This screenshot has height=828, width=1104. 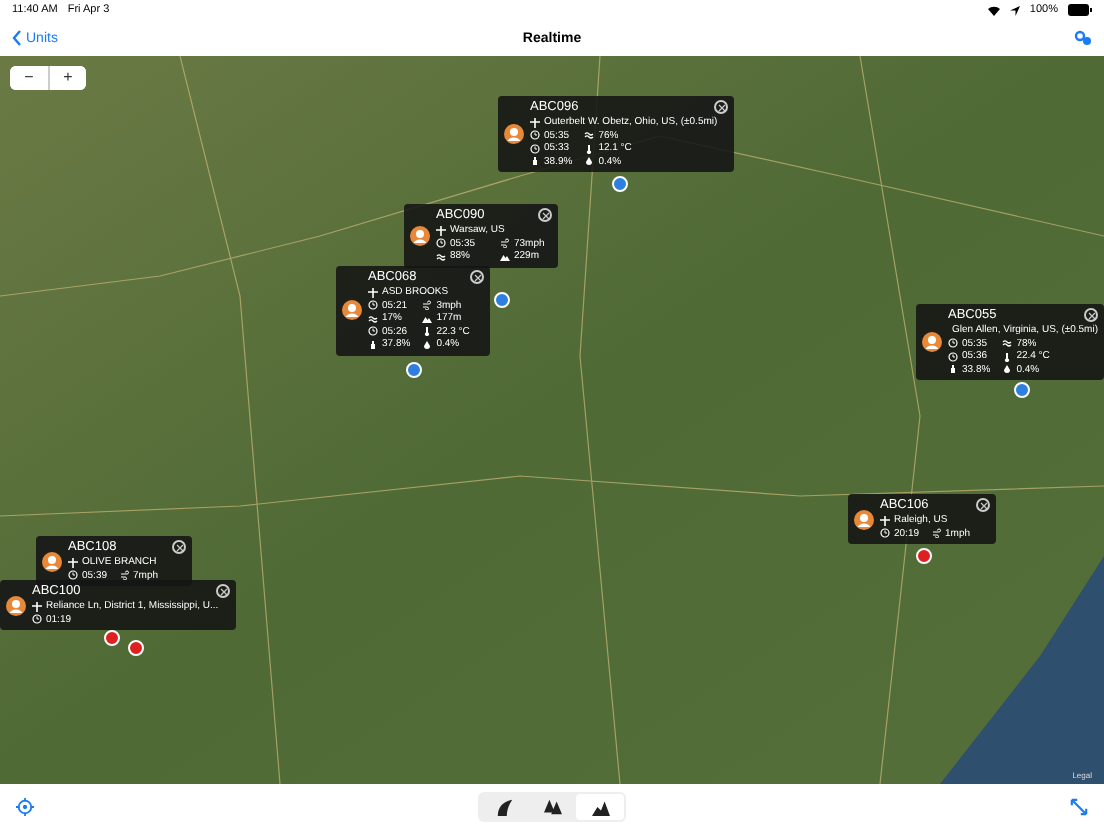 I want to click on crosshair-icon, so click(x=25, y=806).